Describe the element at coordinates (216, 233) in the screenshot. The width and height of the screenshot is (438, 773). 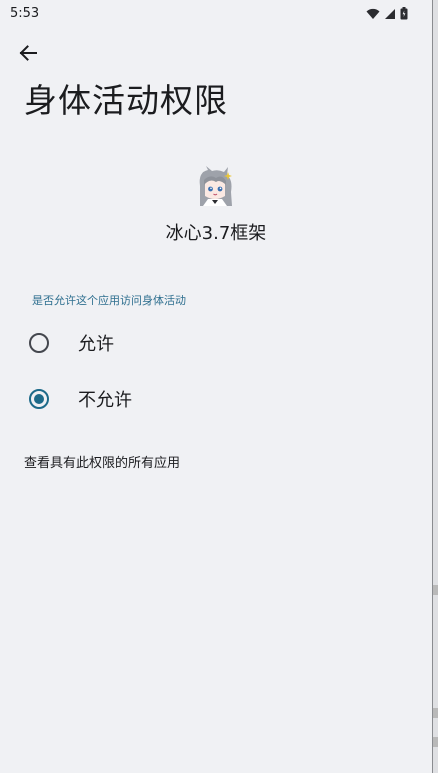
I see `app-name: 冰心3.7框架` at that location.